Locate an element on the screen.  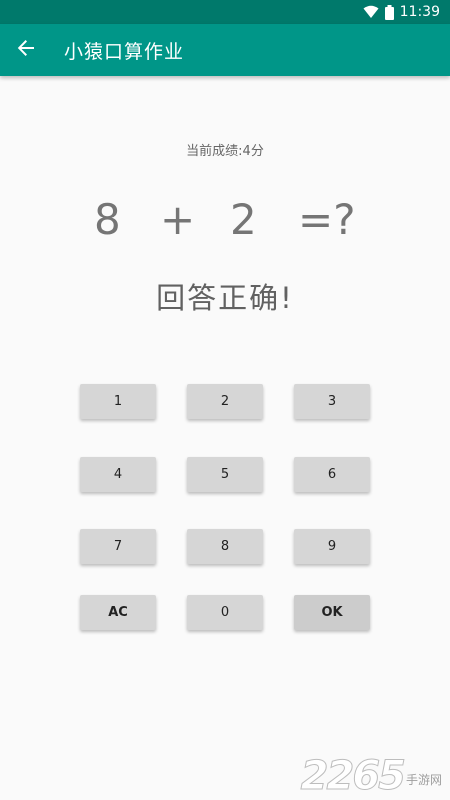
key-3-button: 3 is located at coordinates (332, 401).